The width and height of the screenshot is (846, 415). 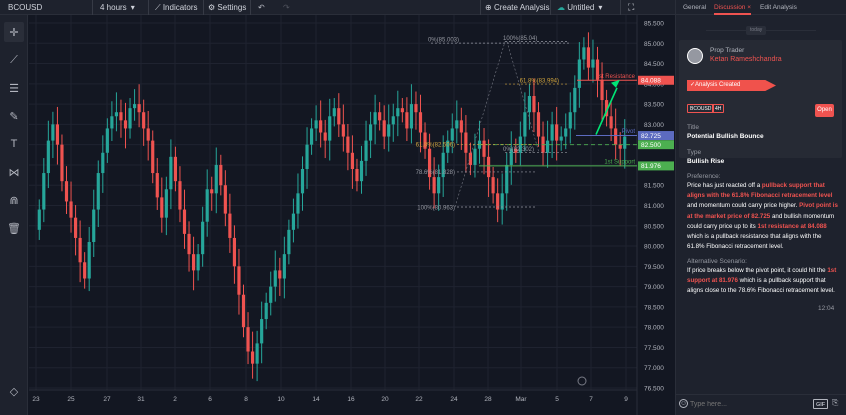 I want to click on y-tick-label: 79.500, so click(x=654, y=267).